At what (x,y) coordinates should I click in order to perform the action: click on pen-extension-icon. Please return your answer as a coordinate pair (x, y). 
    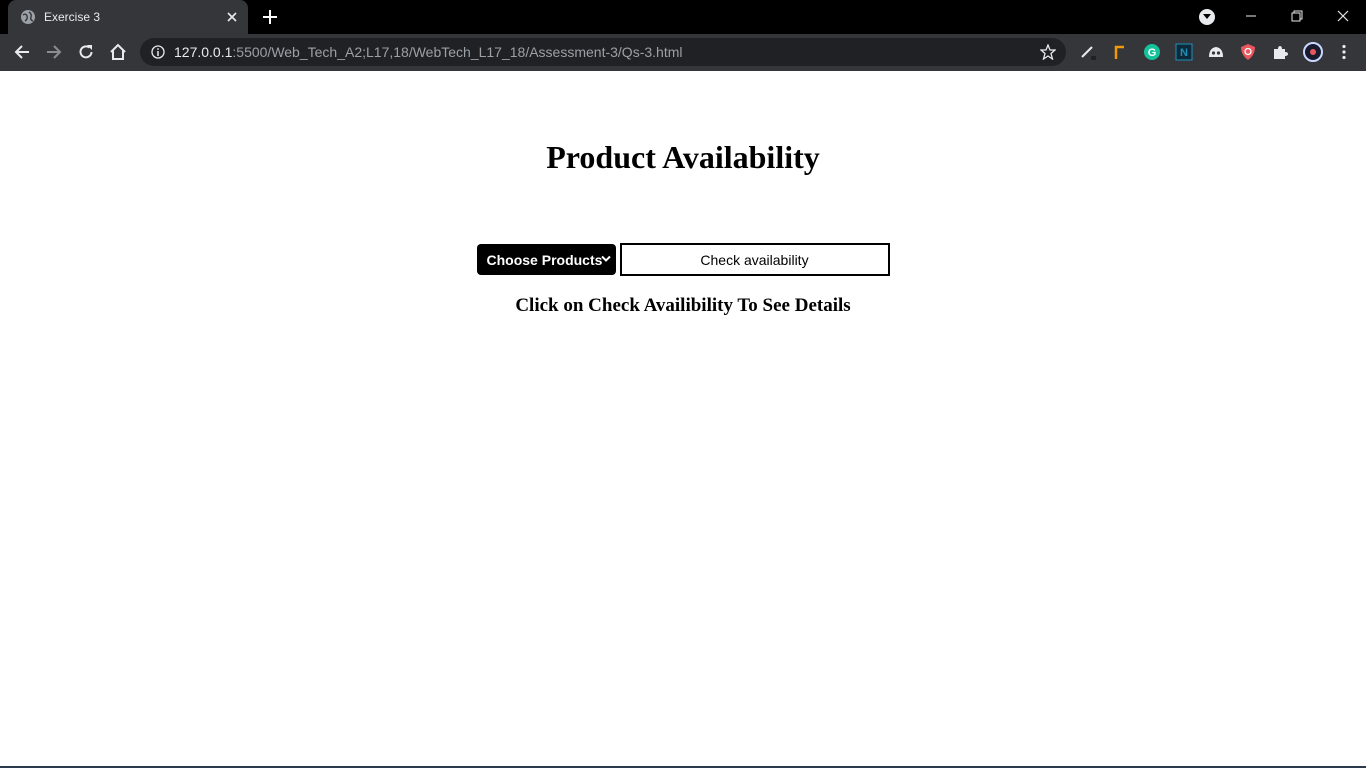
    Looking at the image, I should click on (1088, 52).